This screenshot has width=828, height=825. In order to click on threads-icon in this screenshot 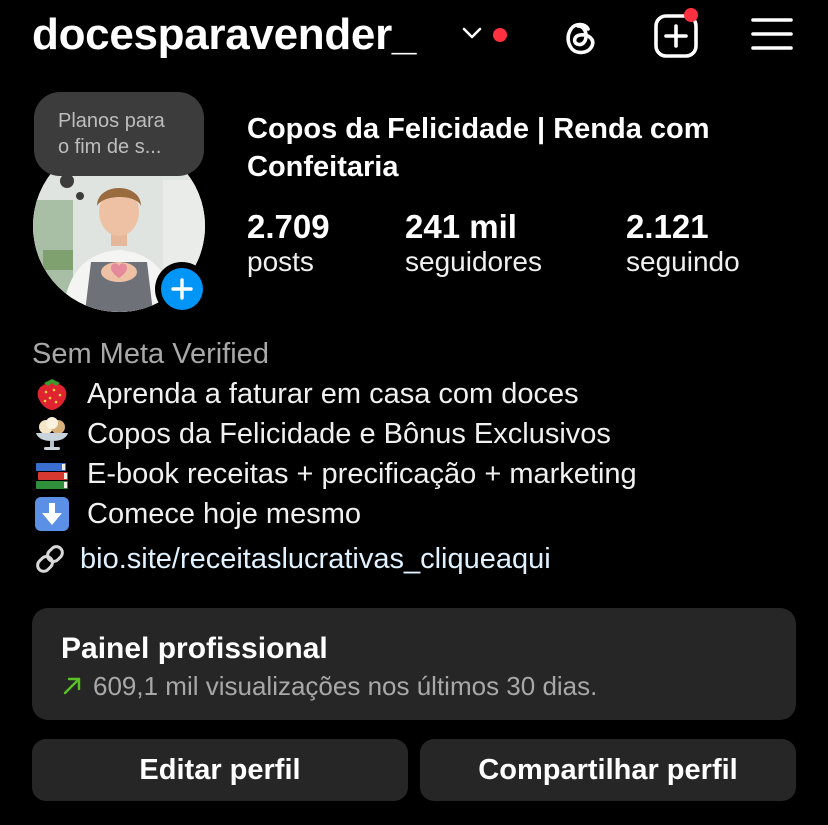, I will do `click(580, 36)`.